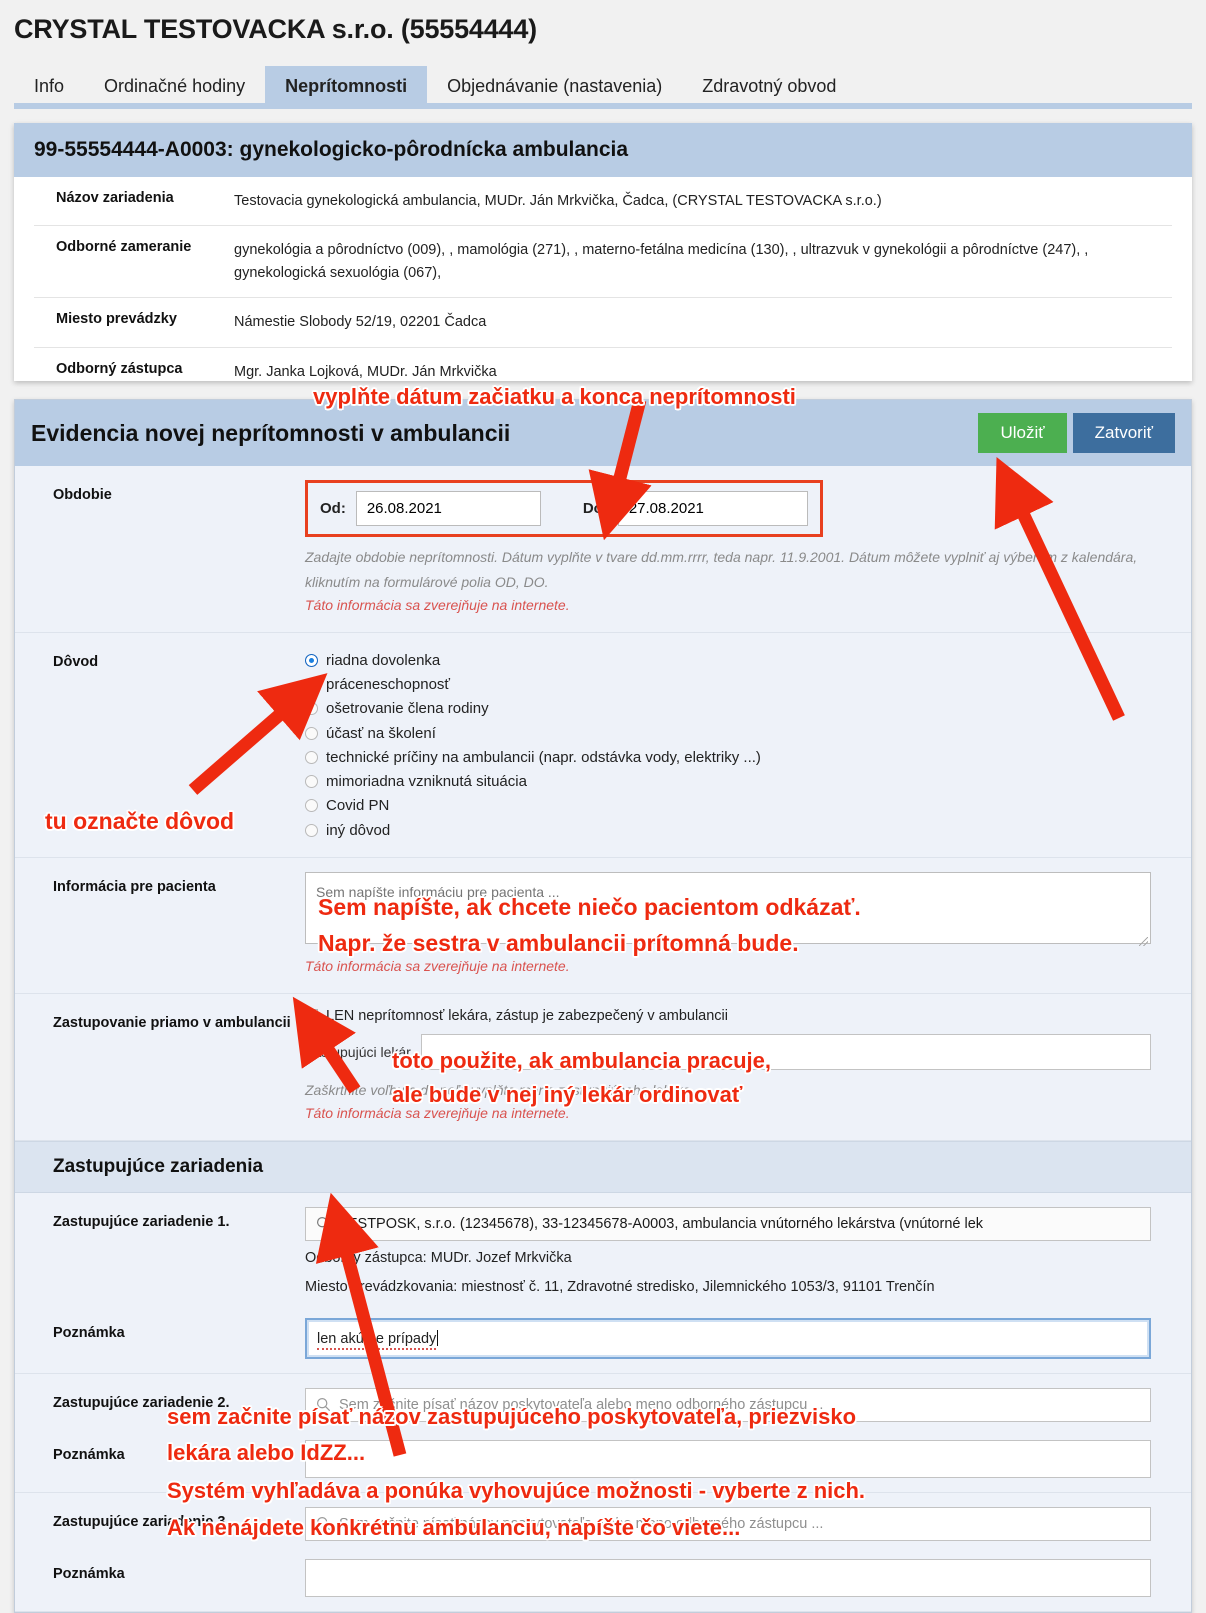 This screenshot has height=1613, width=1206. Describe the element at coordinates (49, 87) in the screenshot. I see `tab-info: Info` at that location.